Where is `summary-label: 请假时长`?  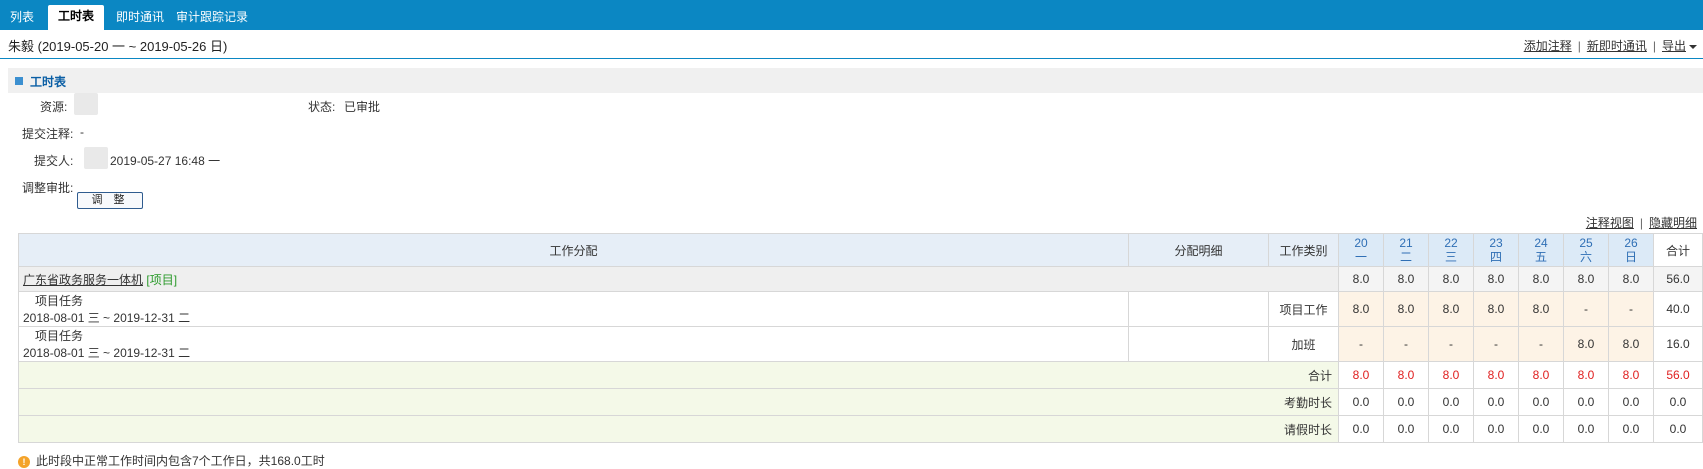
summary-label: 请假时长 is located at coordinates (678, 429).